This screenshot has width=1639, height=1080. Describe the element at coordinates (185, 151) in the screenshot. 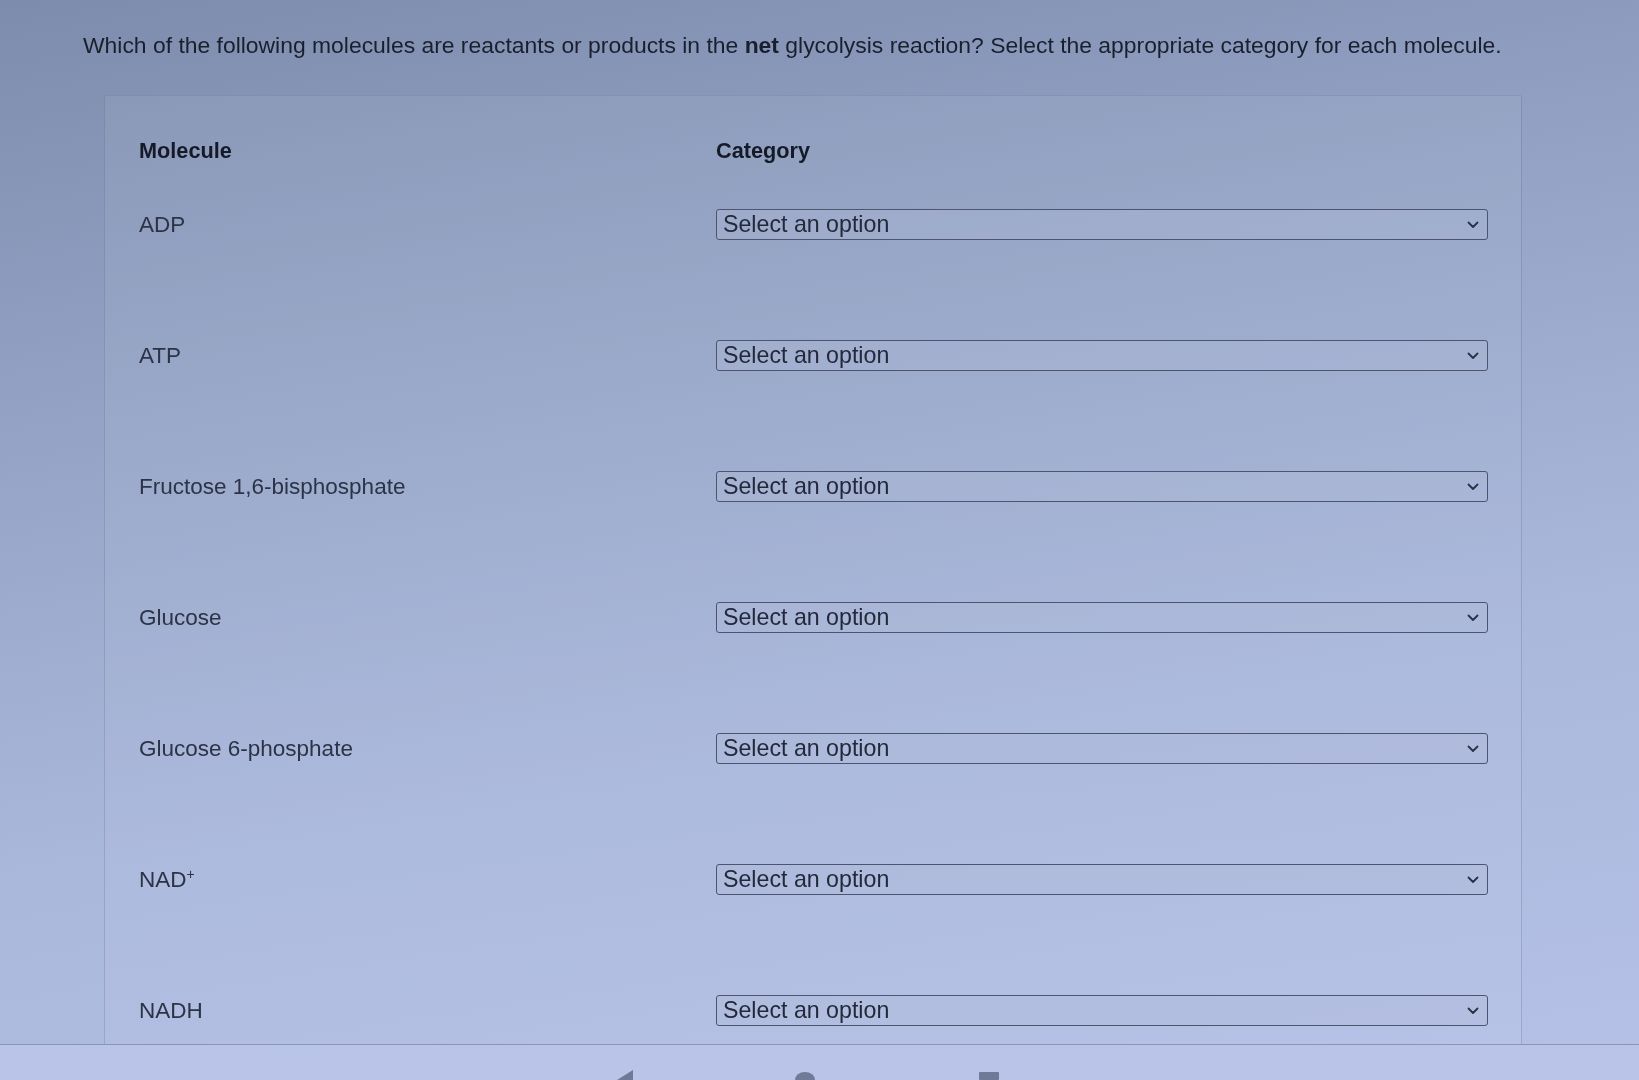

I see `column-header: Molecule` at that location.